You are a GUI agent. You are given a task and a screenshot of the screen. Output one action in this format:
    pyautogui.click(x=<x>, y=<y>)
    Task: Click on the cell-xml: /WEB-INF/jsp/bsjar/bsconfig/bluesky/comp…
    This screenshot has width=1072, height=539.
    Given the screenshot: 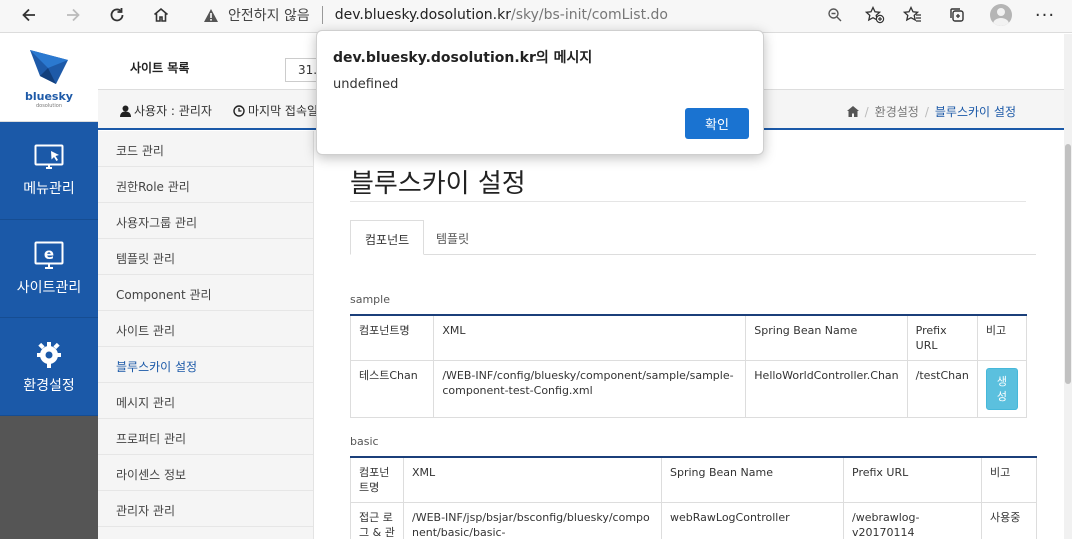 What is the action you would take?
    pyautogui.click(x=532, y=520)
    